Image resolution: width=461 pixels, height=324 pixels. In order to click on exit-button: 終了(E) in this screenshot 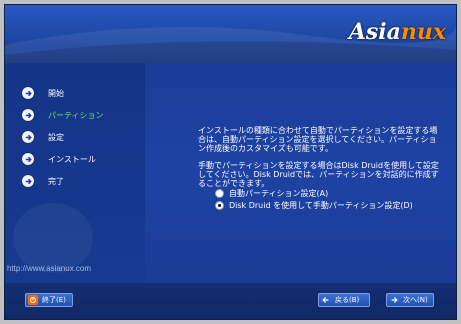, I will do `click(49, 300)`.